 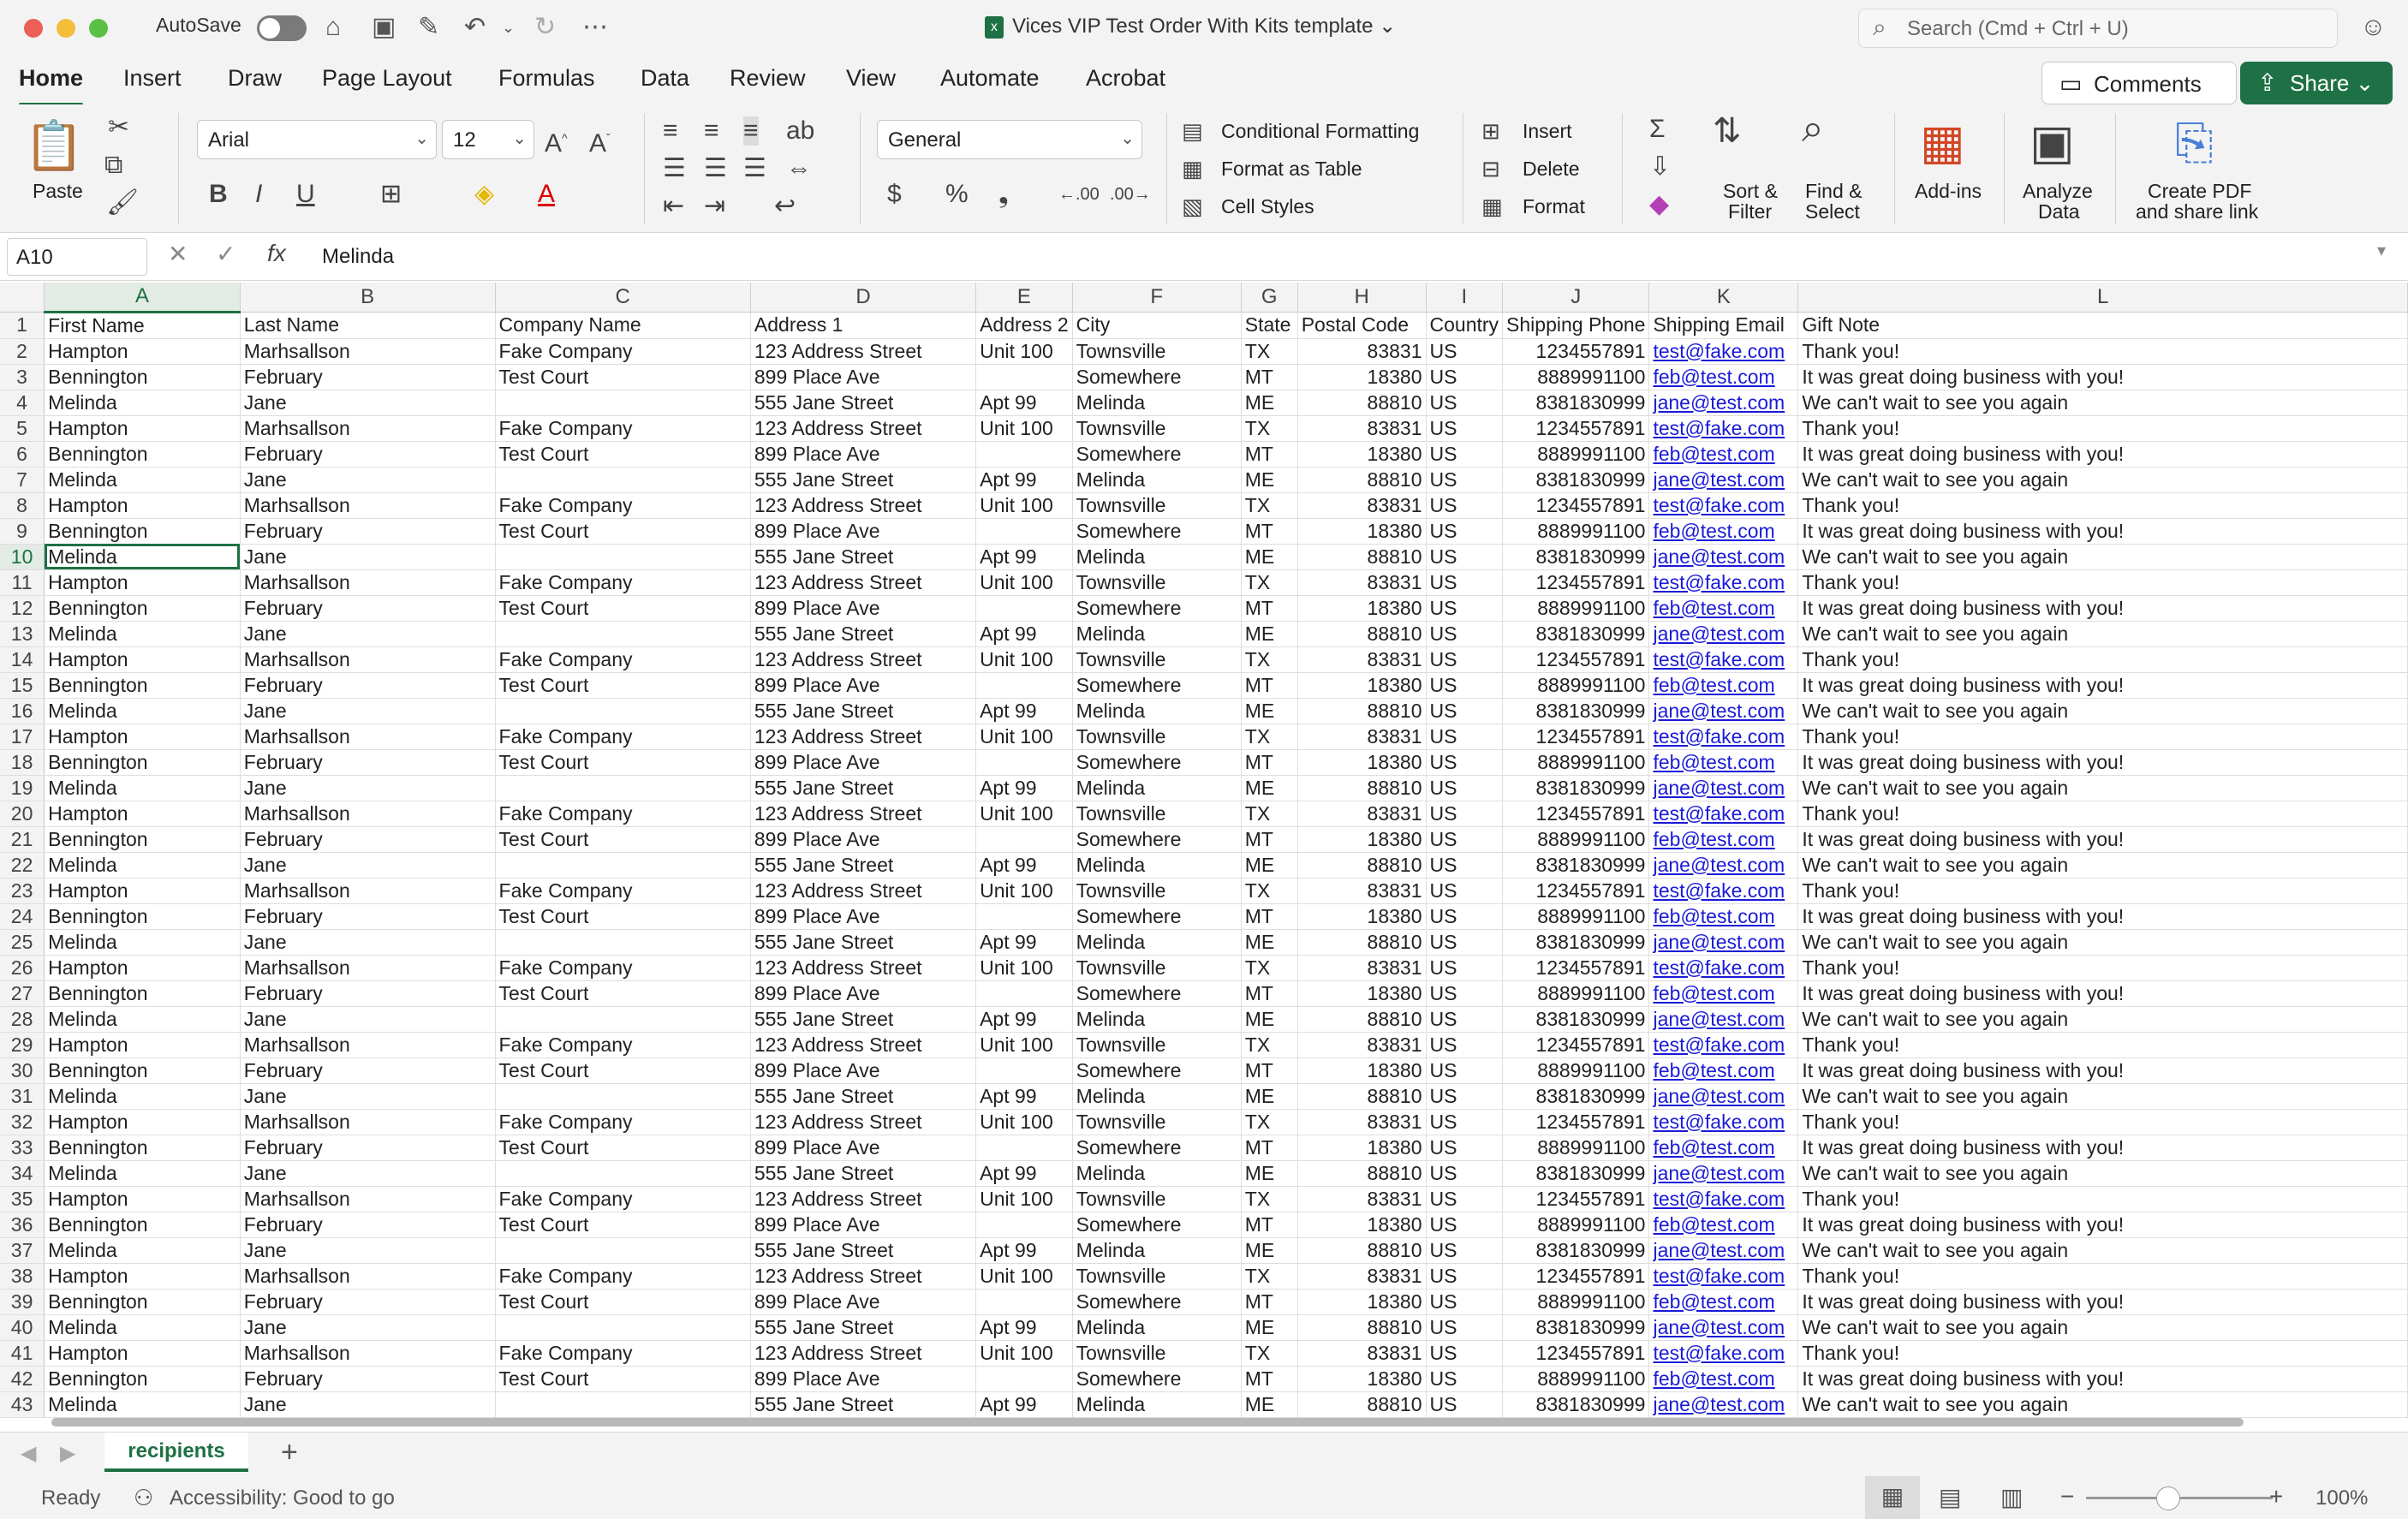 I want to click on cell-g4: ME, so click(x=1269, y=403).